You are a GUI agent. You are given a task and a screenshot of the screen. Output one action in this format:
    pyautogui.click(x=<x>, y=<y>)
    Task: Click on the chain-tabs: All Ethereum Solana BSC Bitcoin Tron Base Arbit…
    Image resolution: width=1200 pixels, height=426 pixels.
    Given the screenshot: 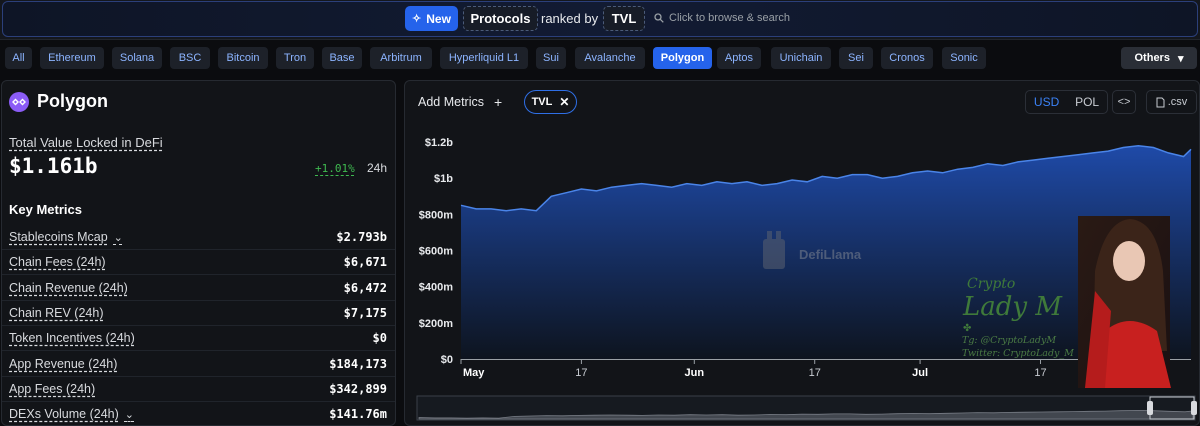 What is the action you would take?
    pyautogui.click(x=600, y=58)
    